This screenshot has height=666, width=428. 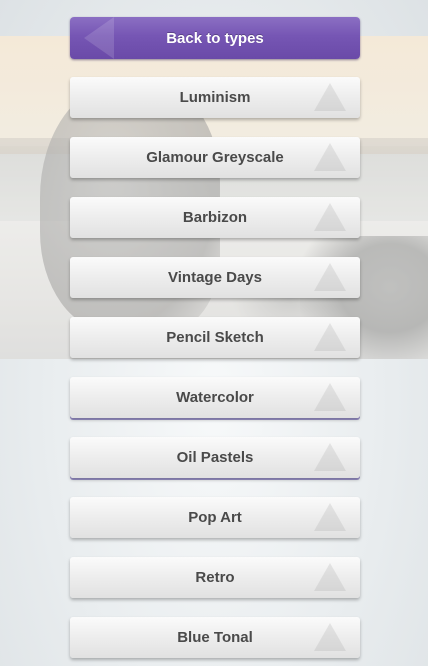 I want to click on type-item-label: Luminism, so click(x=215, y=97).